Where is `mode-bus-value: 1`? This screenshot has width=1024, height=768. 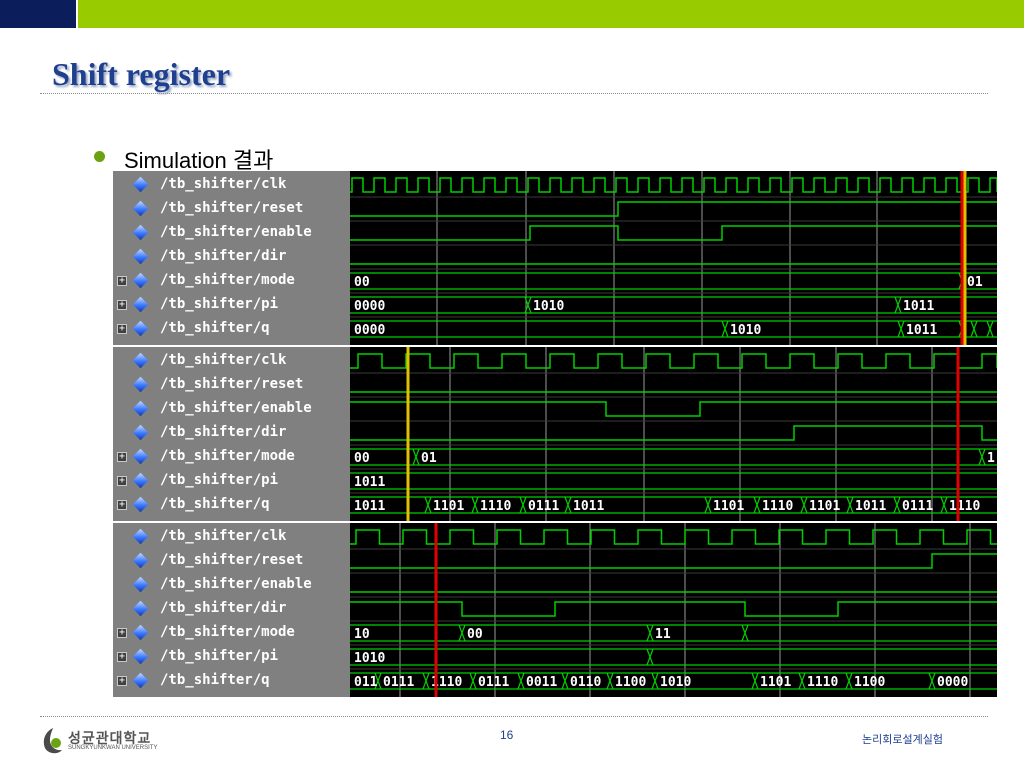
mode-bus-value: 1 is located at coordinates (991, 458).